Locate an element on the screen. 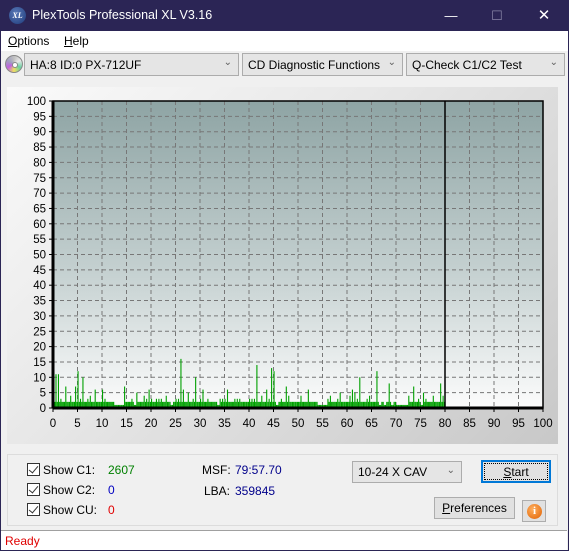 The image size is (569, 551). speed-select-value: 10-24 X CAV is located at coordinates (393, 472).